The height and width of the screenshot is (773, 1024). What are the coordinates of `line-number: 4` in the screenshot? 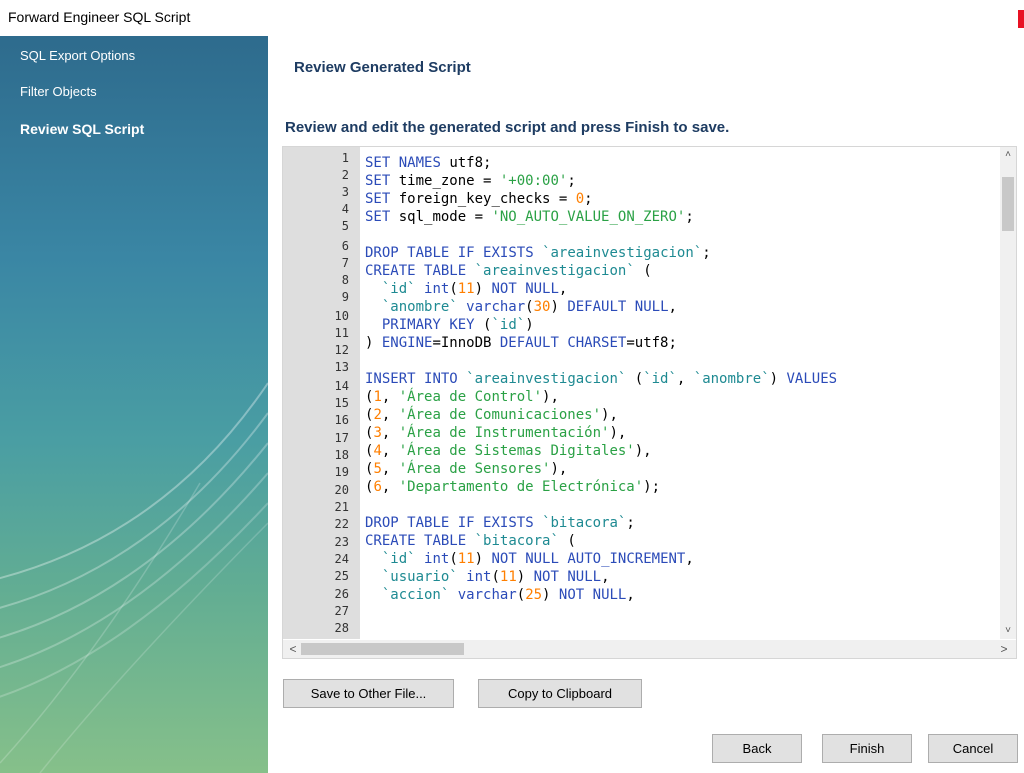 It's located at (345, 209).